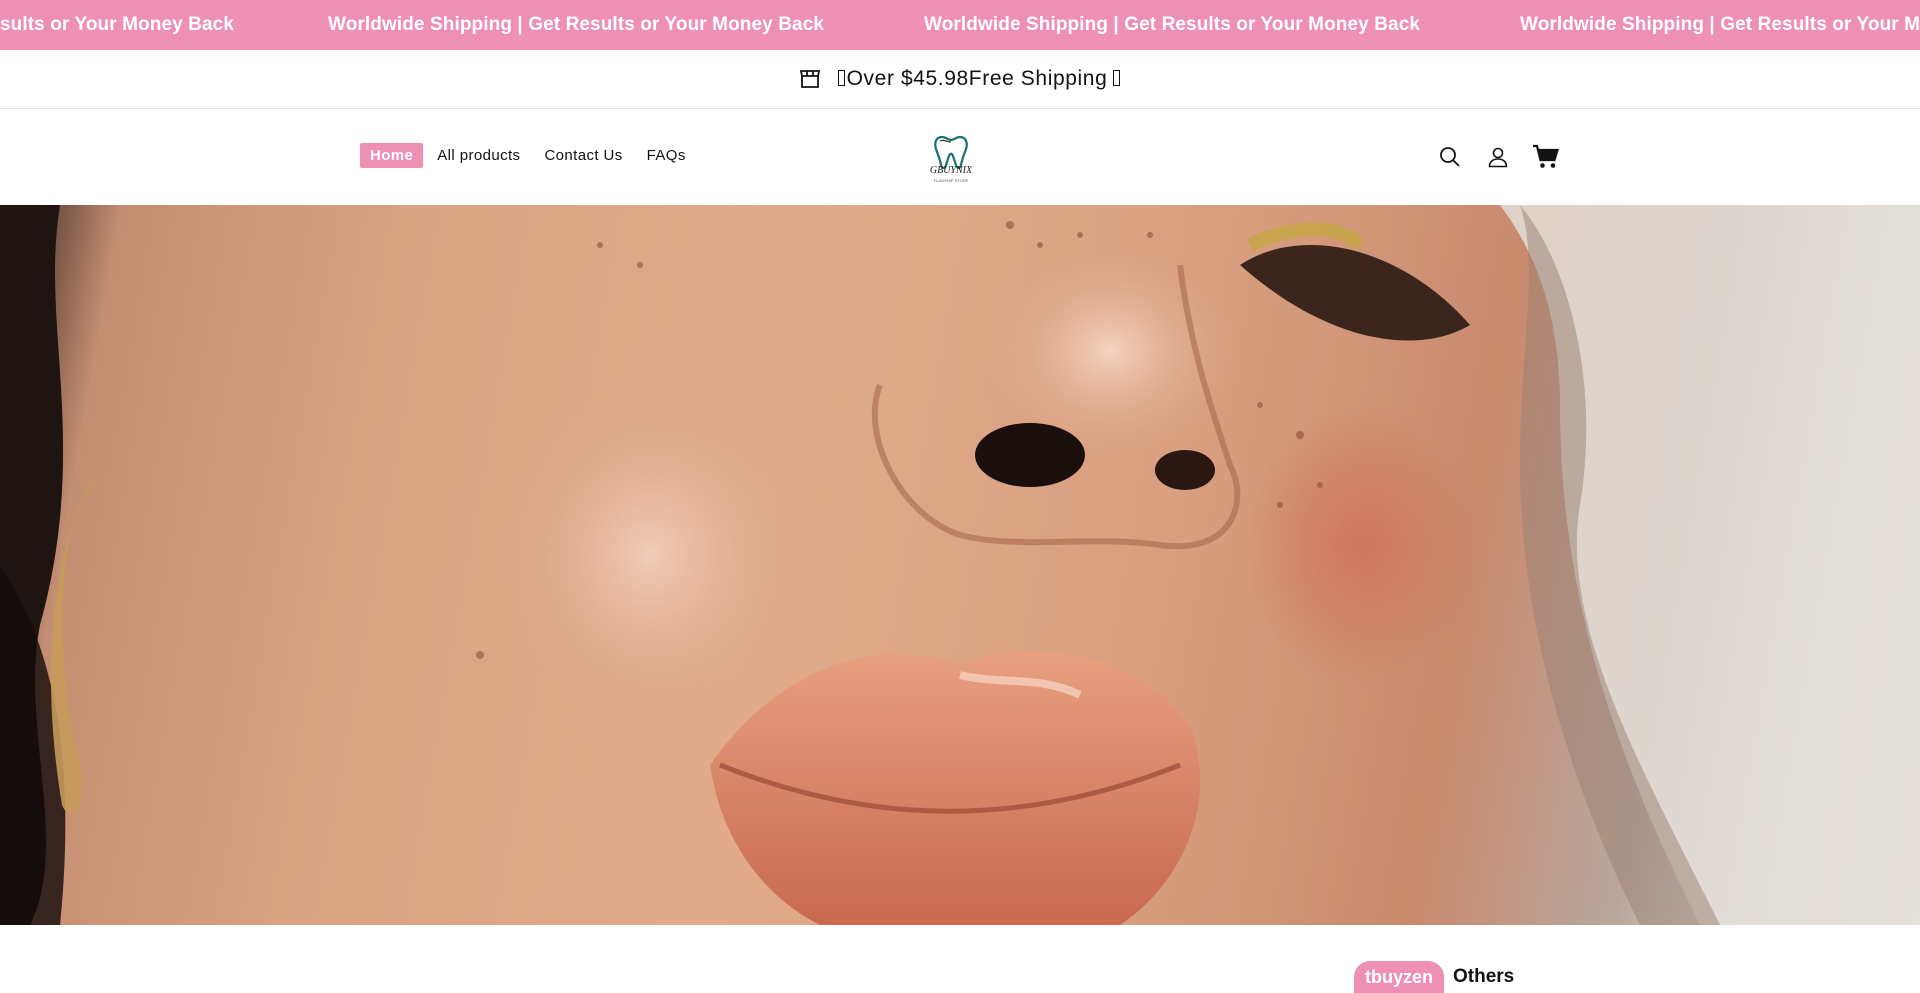  Describe the element at coordinates (1399, 977) in the screenshot. I see `vendor-chip: tbuyzen` at that location.